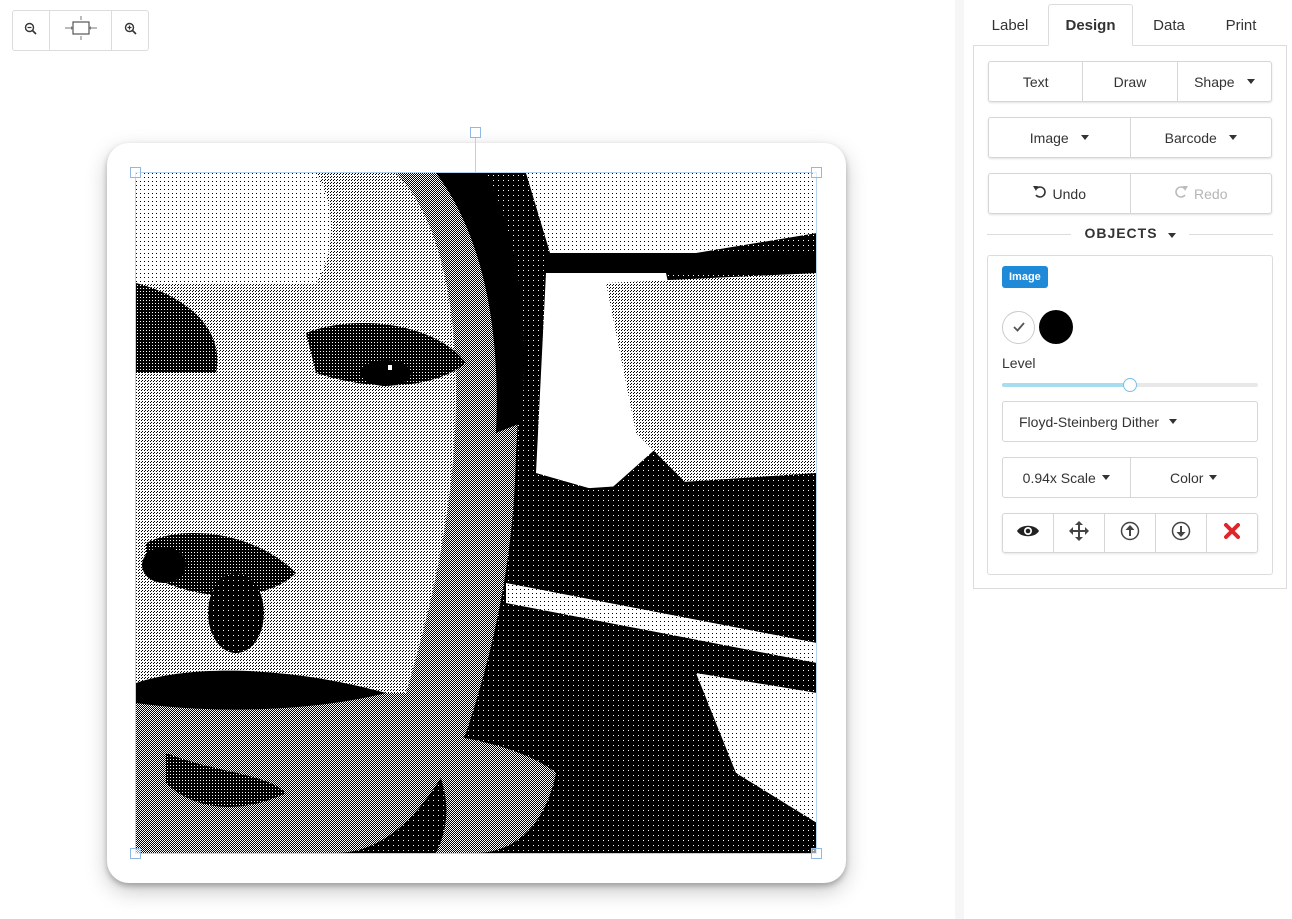 The width and height of the screenshot is (1292, 919). Describe the element at coordinates (816, 172) in the screenshot. I see `resize-handle-top-right` at that location.